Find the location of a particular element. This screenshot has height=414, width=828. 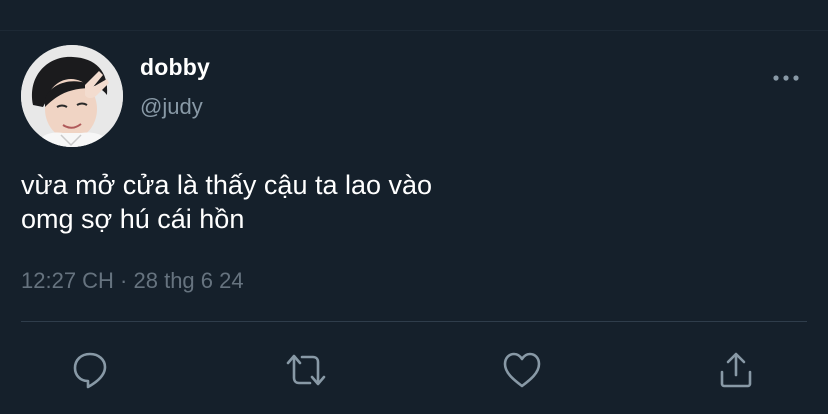

retweet-button is located at coordinates (306, 370).